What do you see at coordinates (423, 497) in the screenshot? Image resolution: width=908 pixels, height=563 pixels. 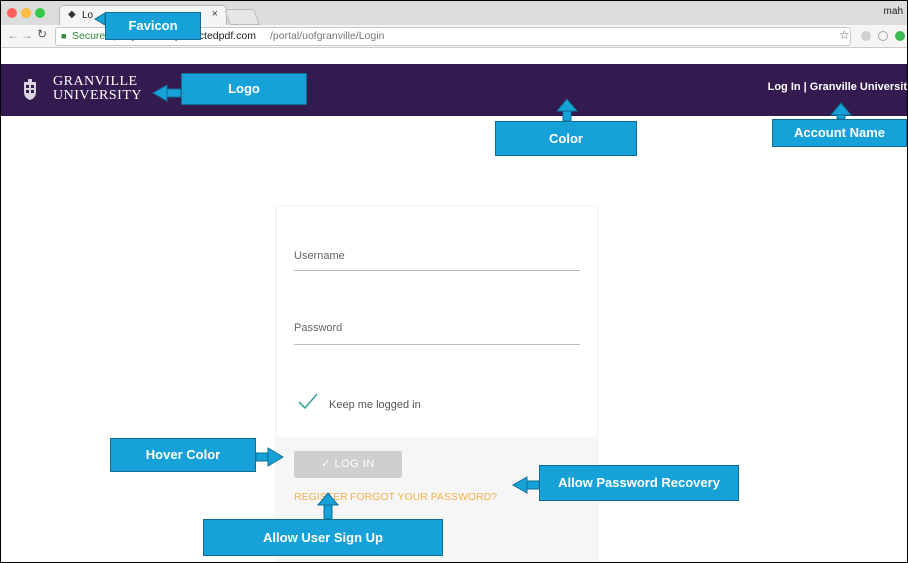 I see `forgot-password-link: FORGOT YOUR PASSWORD?` at bounding box center [423, 497].